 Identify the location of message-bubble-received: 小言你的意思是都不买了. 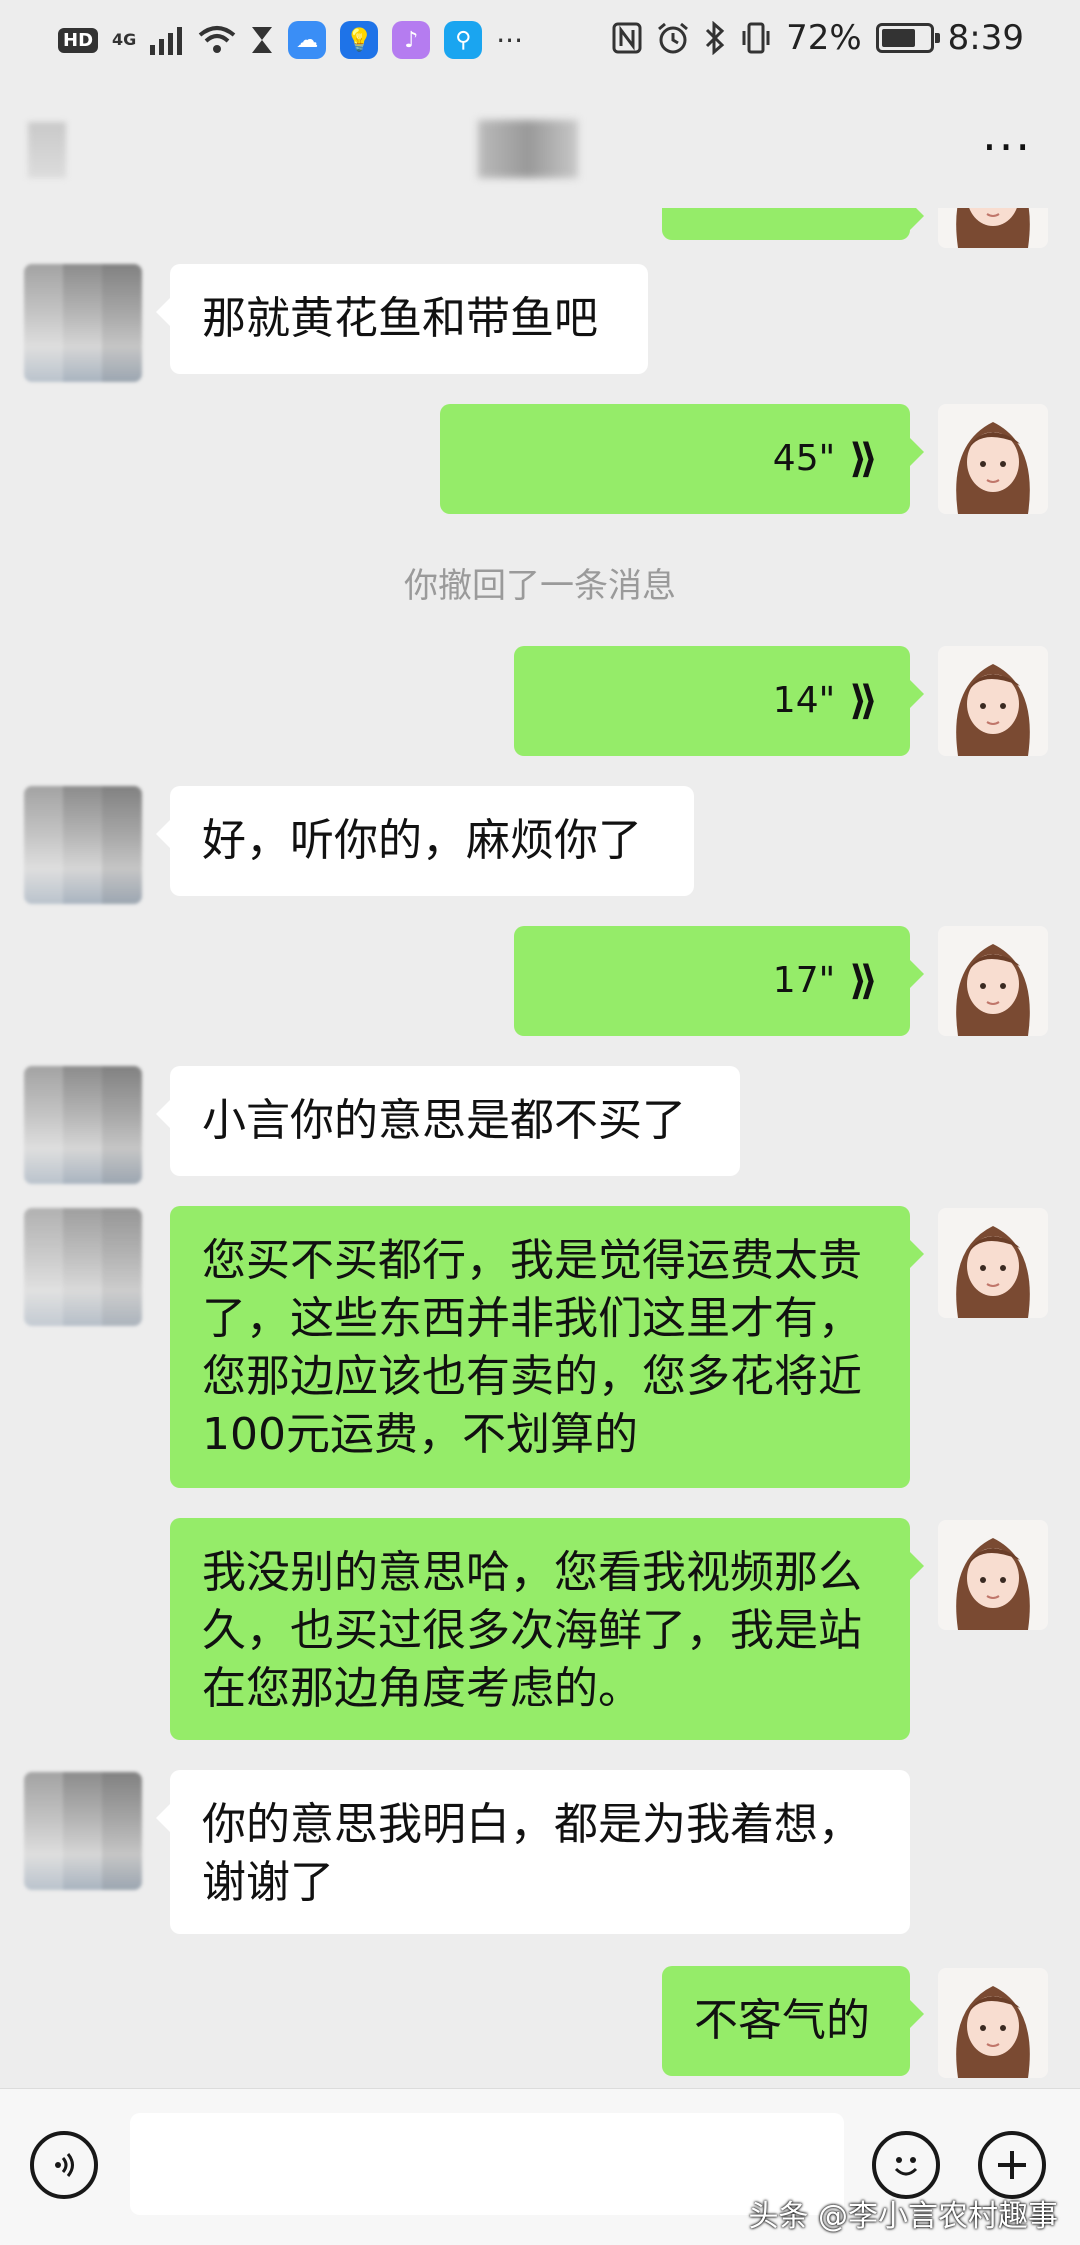
(448, 1121).